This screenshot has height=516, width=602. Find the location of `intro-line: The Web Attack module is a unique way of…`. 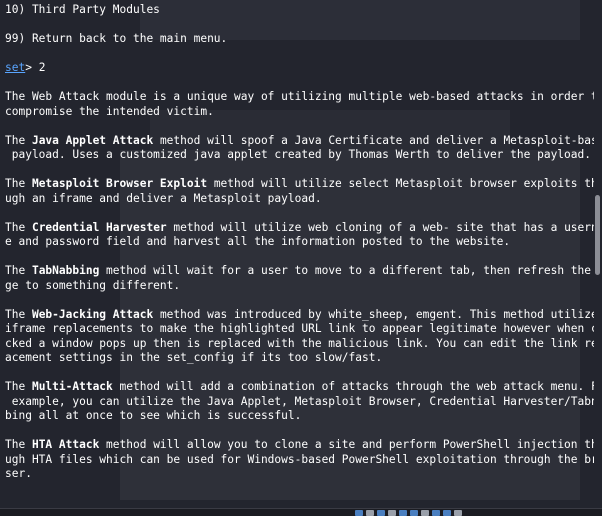

intro-line: The Web Attack module is a unique way of… is located at coordinates (303, 96).